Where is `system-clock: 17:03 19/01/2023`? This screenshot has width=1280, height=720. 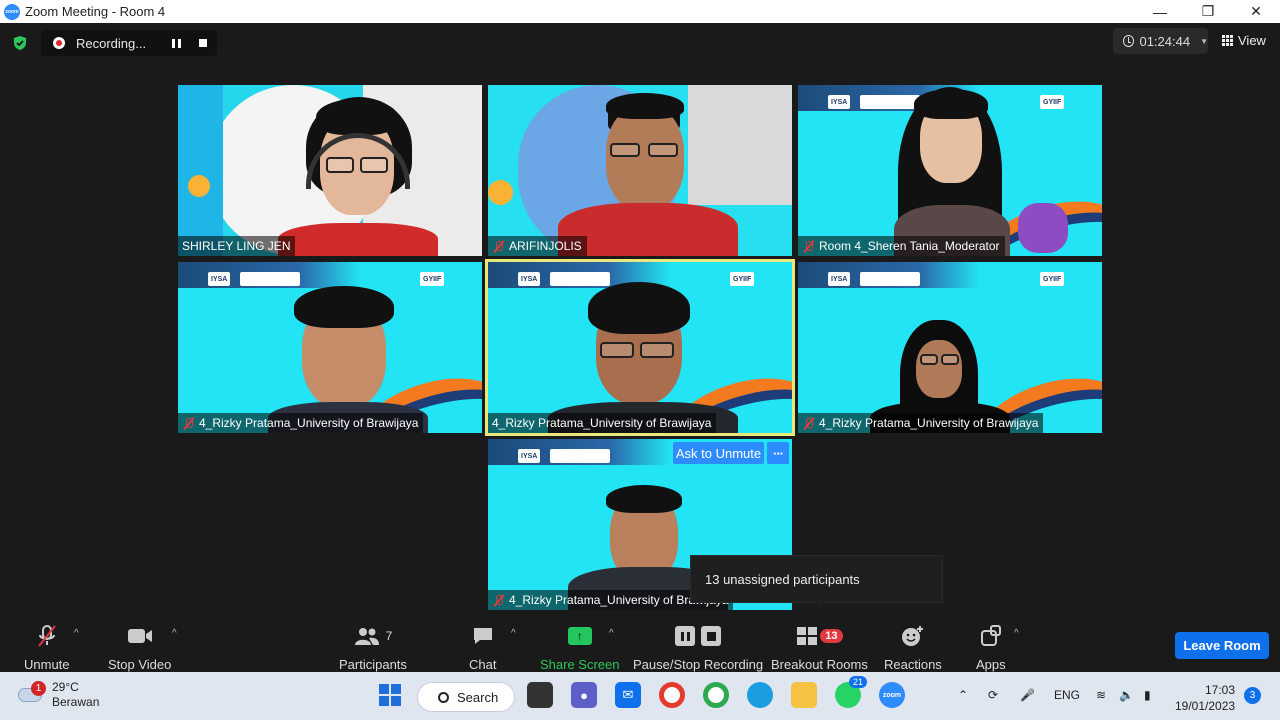 system-clock: 17:03 19/01/2023 is located at coordinates (1205, 698).